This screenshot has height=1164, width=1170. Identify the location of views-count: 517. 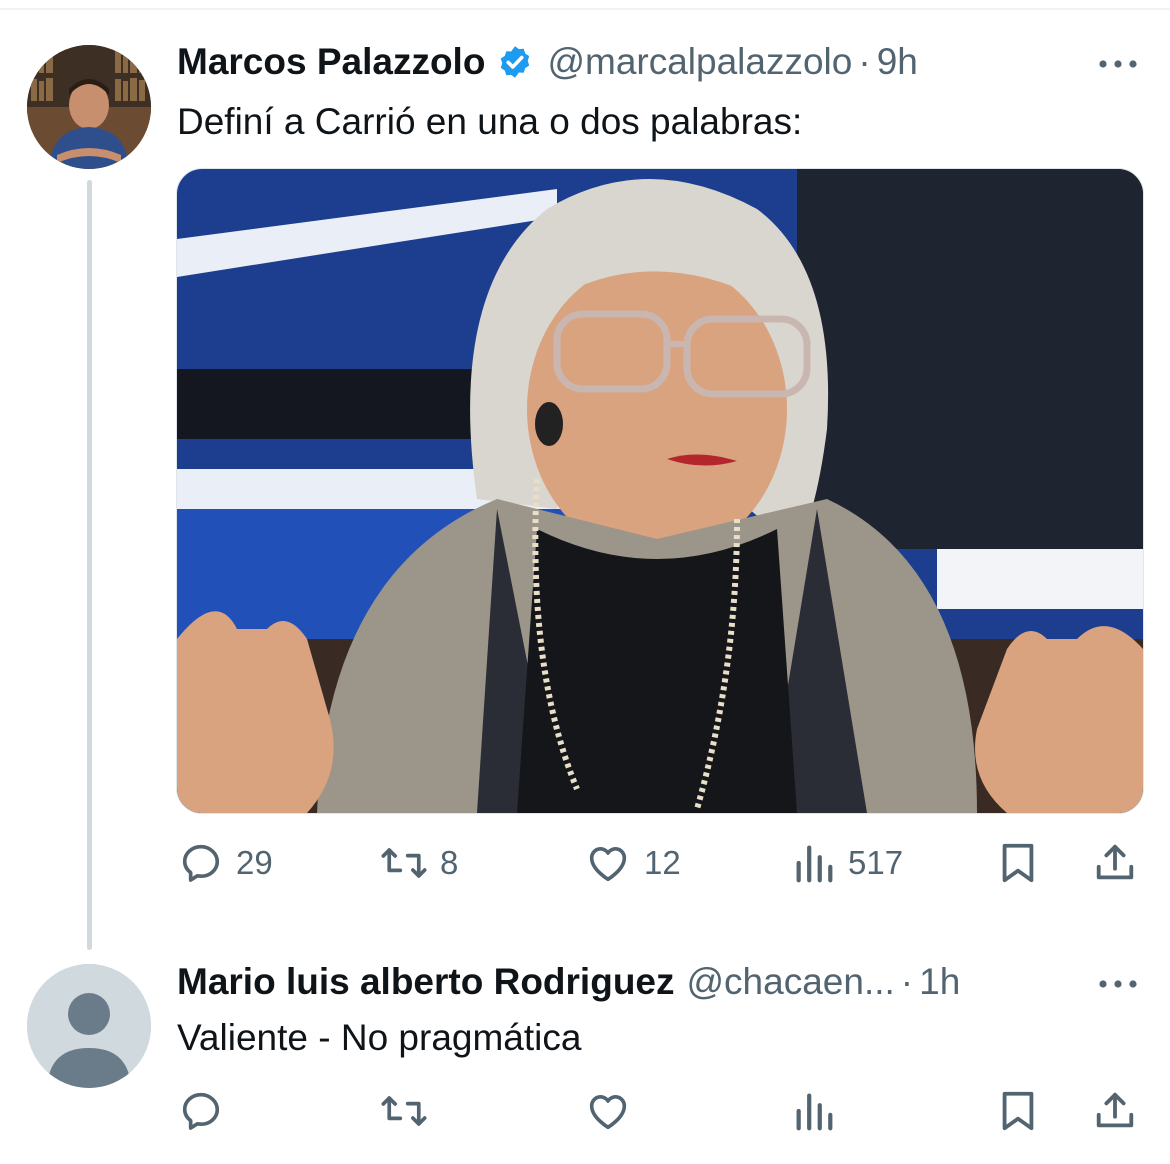
(876, 862).